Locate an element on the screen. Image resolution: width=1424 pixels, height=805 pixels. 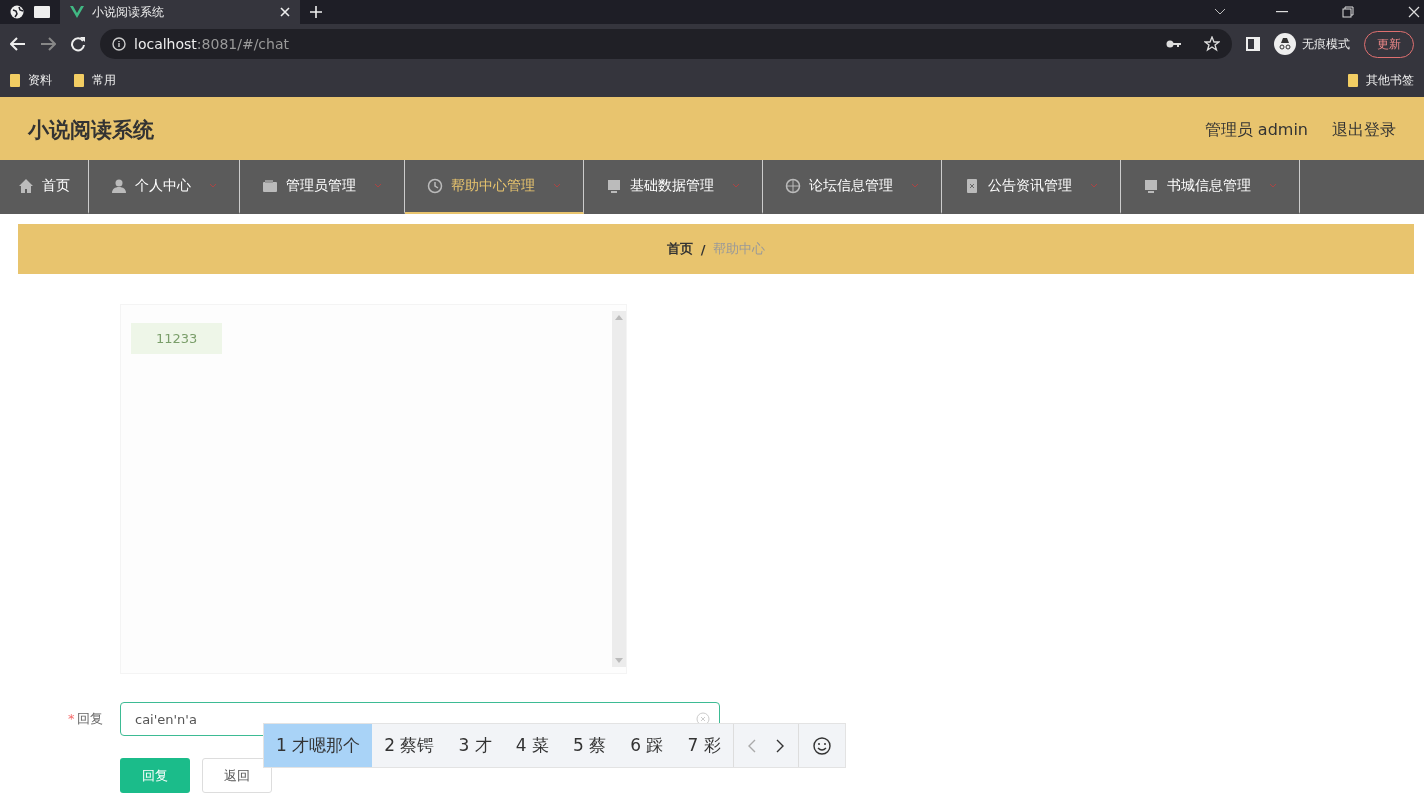
back-button: 返回 is located at coordinates (237, 775).